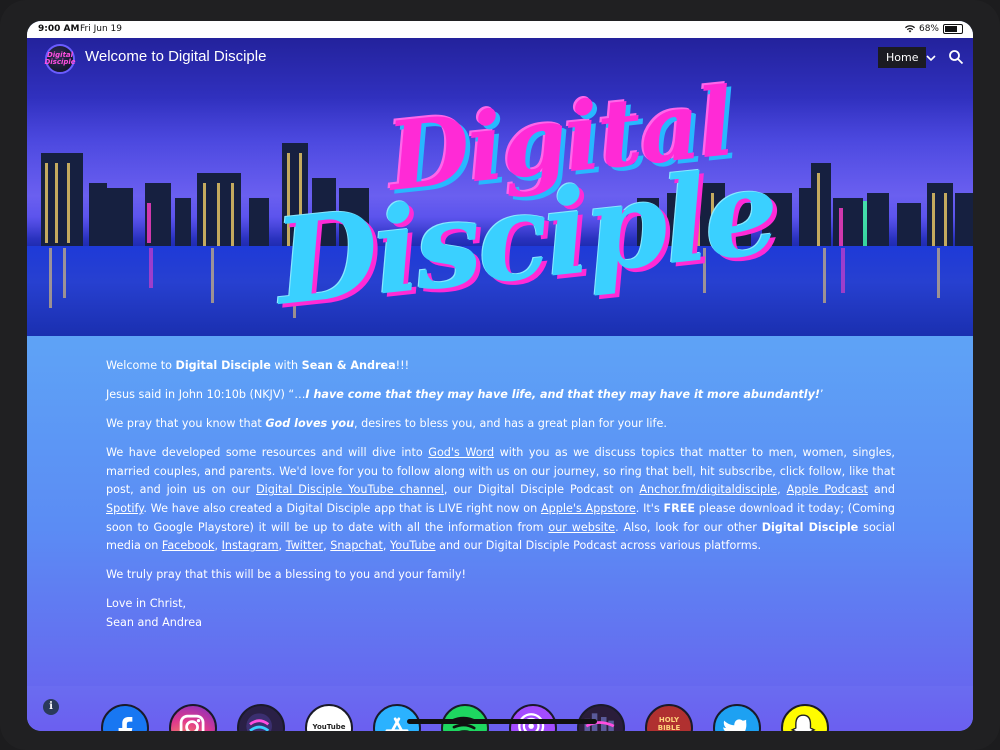 The width and height of the screenshot is (1000, 750). What do you see at coordinates (588, 508) in the screenshot?
I see `link-appstore: Apple's Appstore` at bounding box center [588, 508].